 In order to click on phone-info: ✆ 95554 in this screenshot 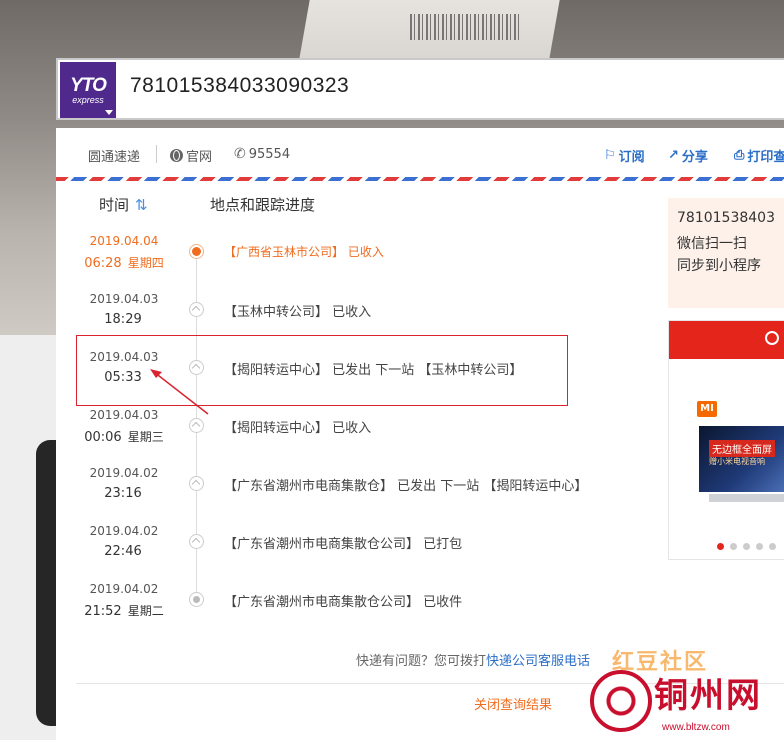, I will do `click(262, 154)`.